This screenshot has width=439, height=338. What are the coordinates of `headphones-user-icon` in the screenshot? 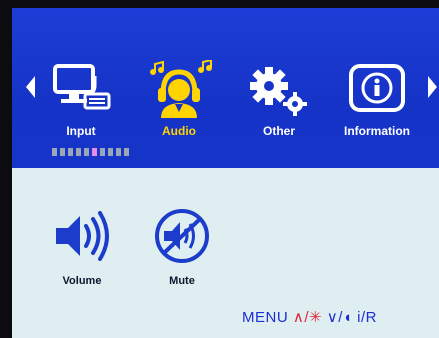 It's located at (179, 89).